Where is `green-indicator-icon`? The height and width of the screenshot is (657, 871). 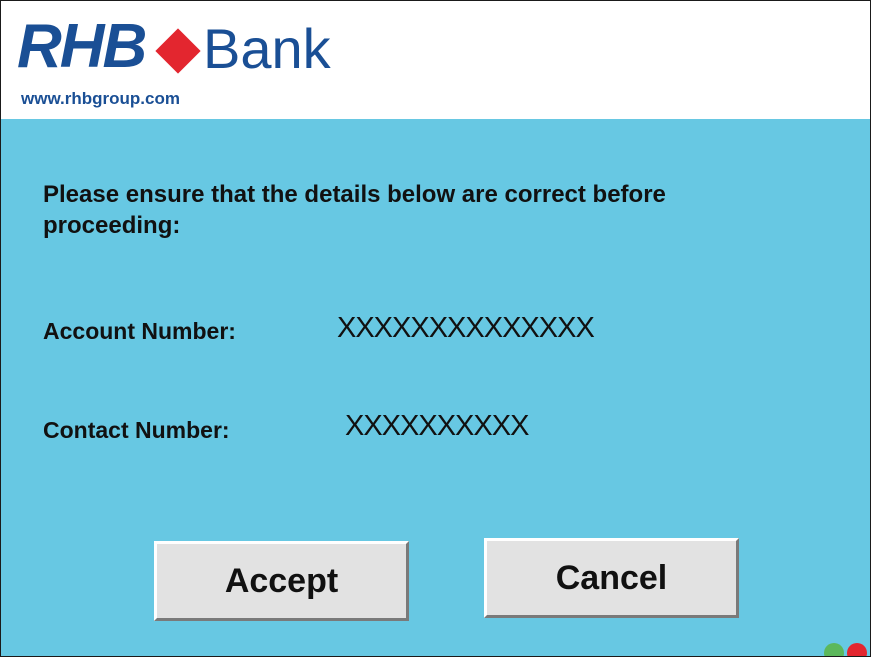
green-indicator-icon is located at coordinates (834, 649).